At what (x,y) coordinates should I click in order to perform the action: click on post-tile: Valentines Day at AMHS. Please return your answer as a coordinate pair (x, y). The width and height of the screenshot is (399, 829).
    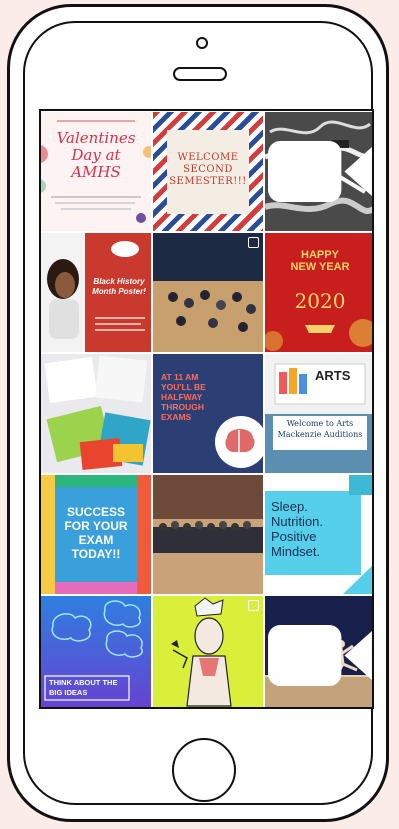
    Looking at the image, I should click on (96, 171).